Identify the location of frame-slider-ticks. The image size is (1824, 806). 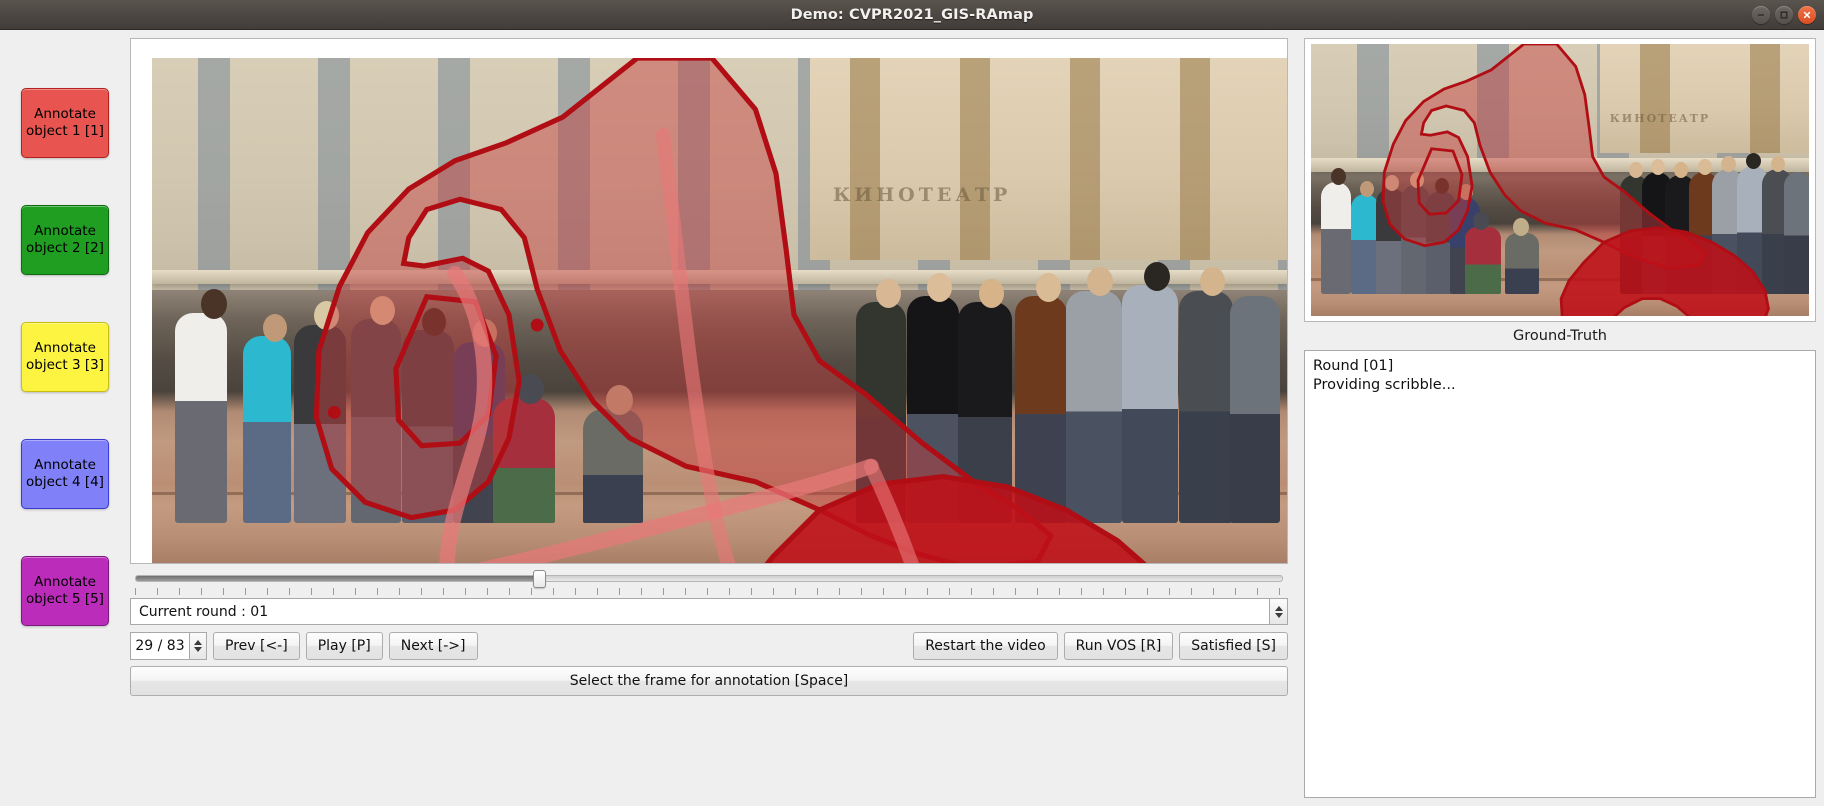
(709, 591).